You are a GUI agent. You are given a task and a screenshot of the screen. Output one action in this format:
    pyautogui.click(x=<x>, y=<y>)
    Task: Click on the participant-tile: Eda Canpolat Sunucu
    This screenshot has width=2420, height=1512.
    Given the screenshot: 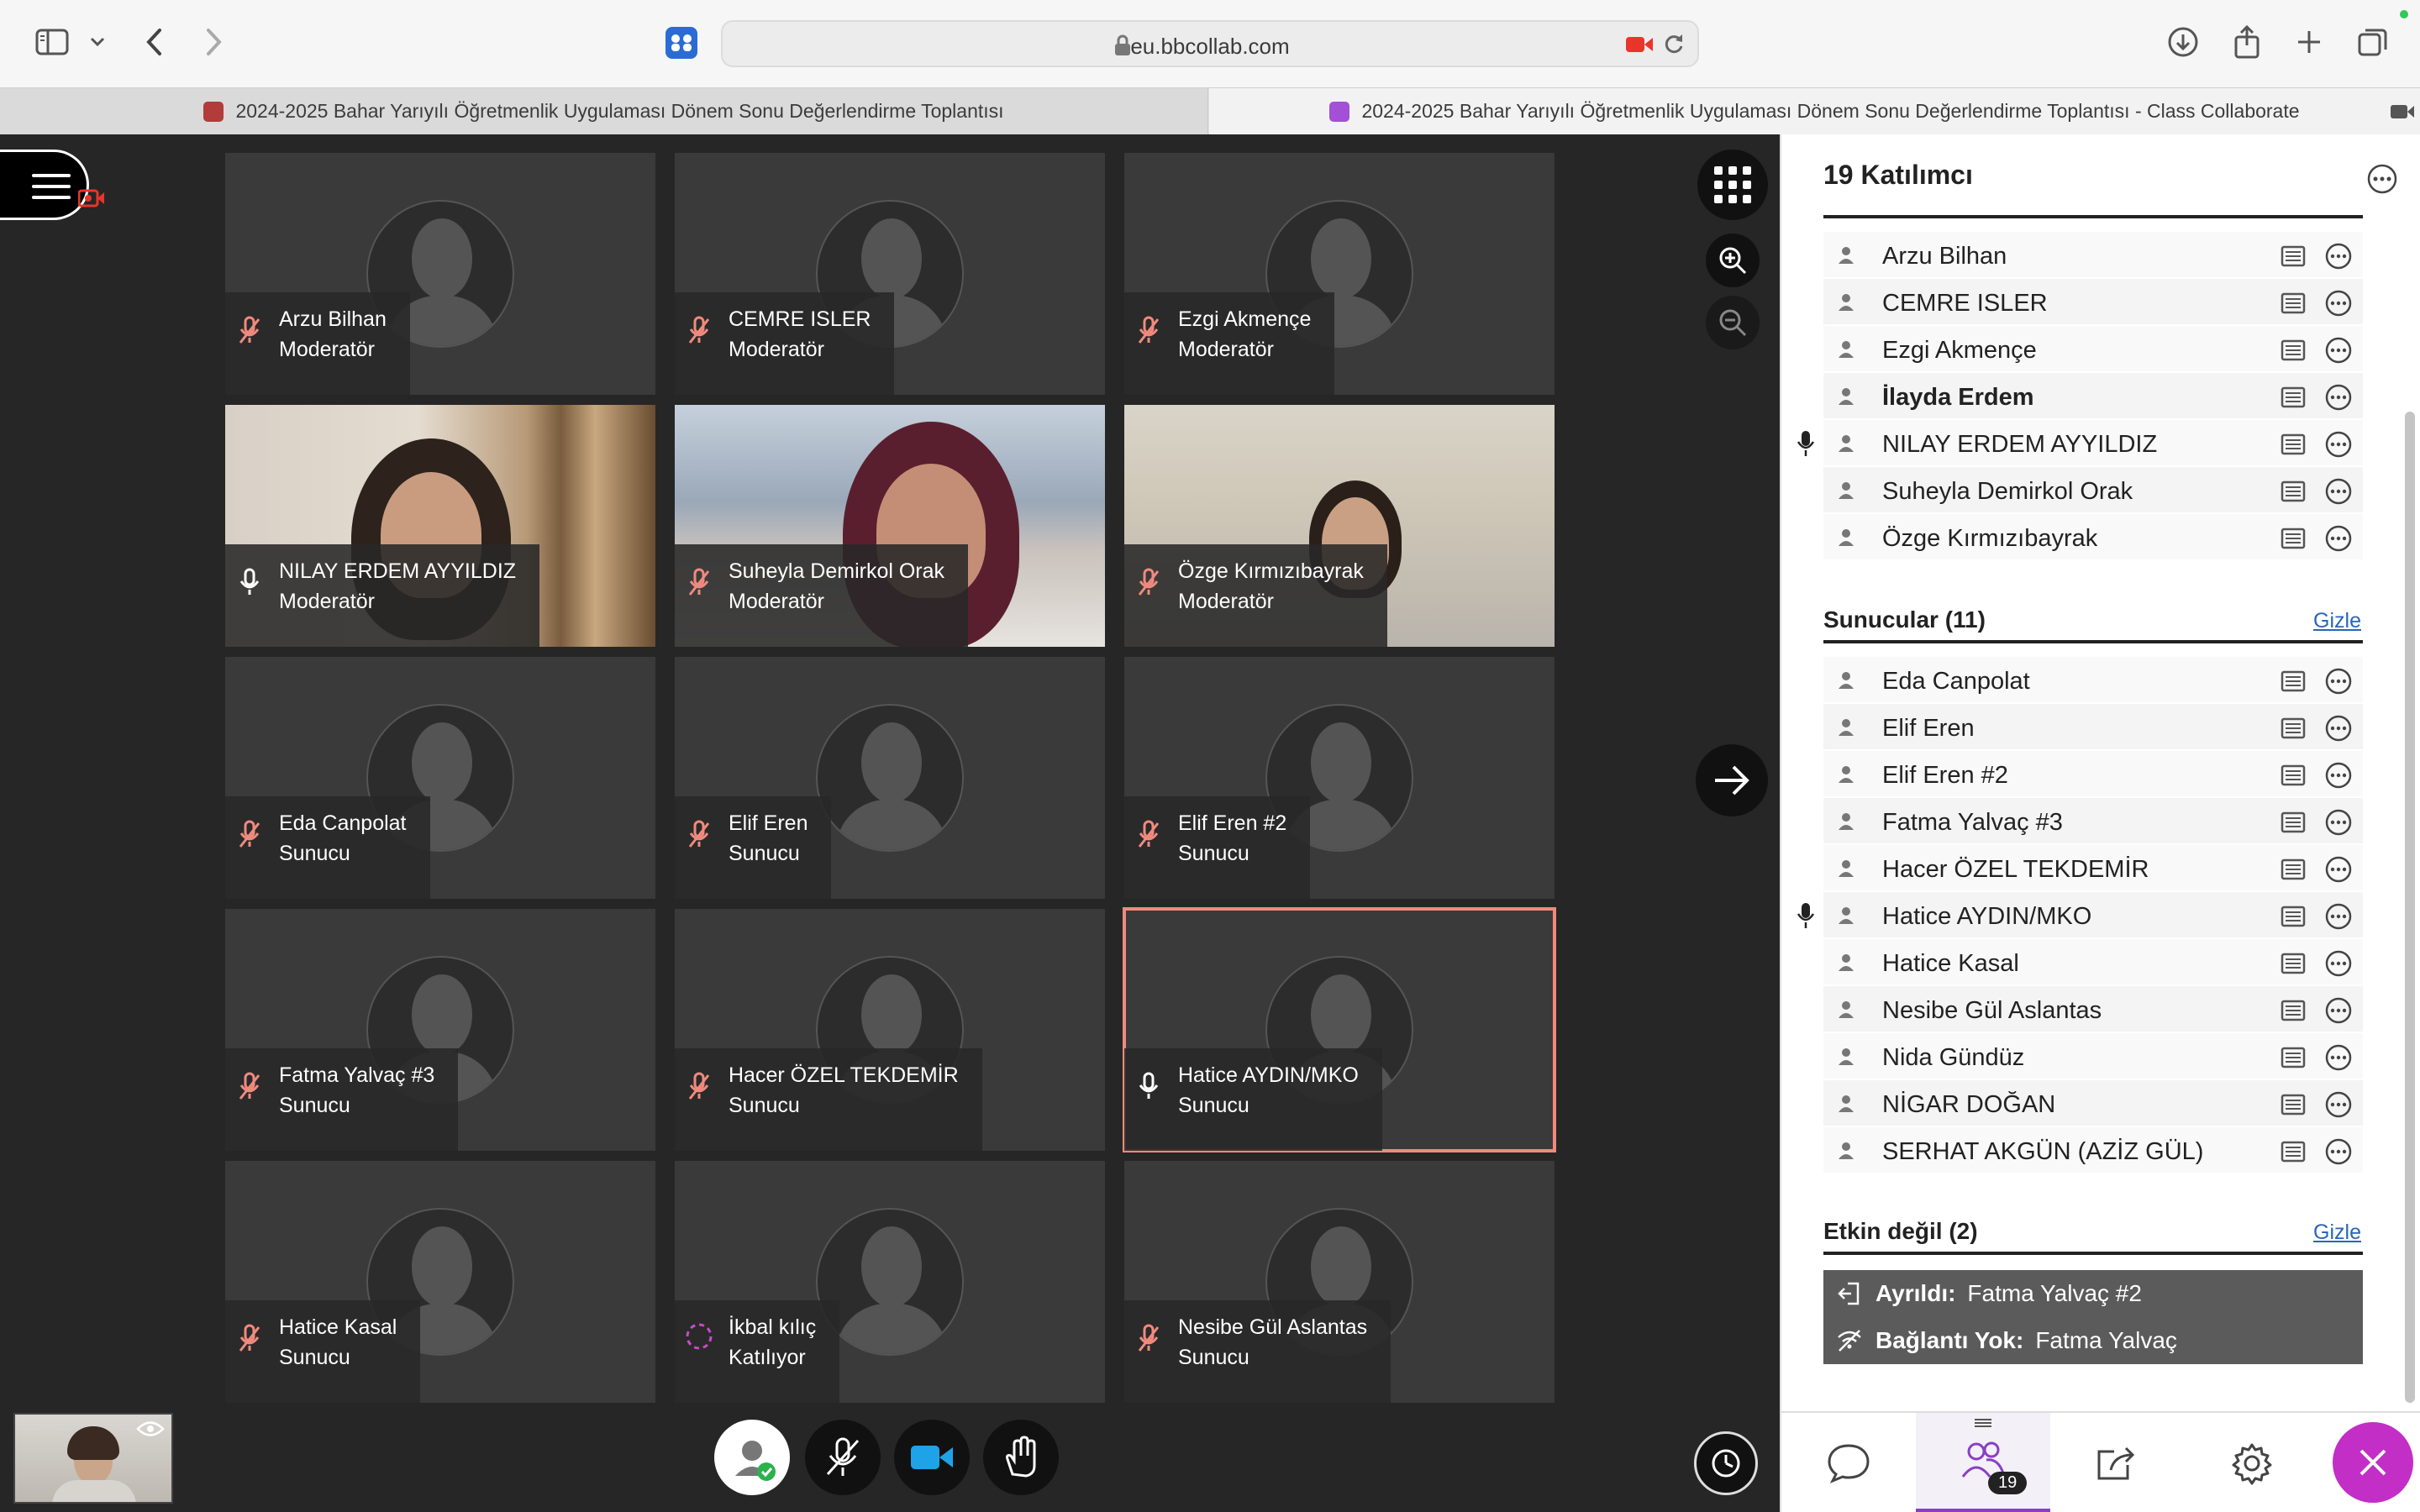 What is the action you would take?
    pyautogui.click(x=440, y=778)
    